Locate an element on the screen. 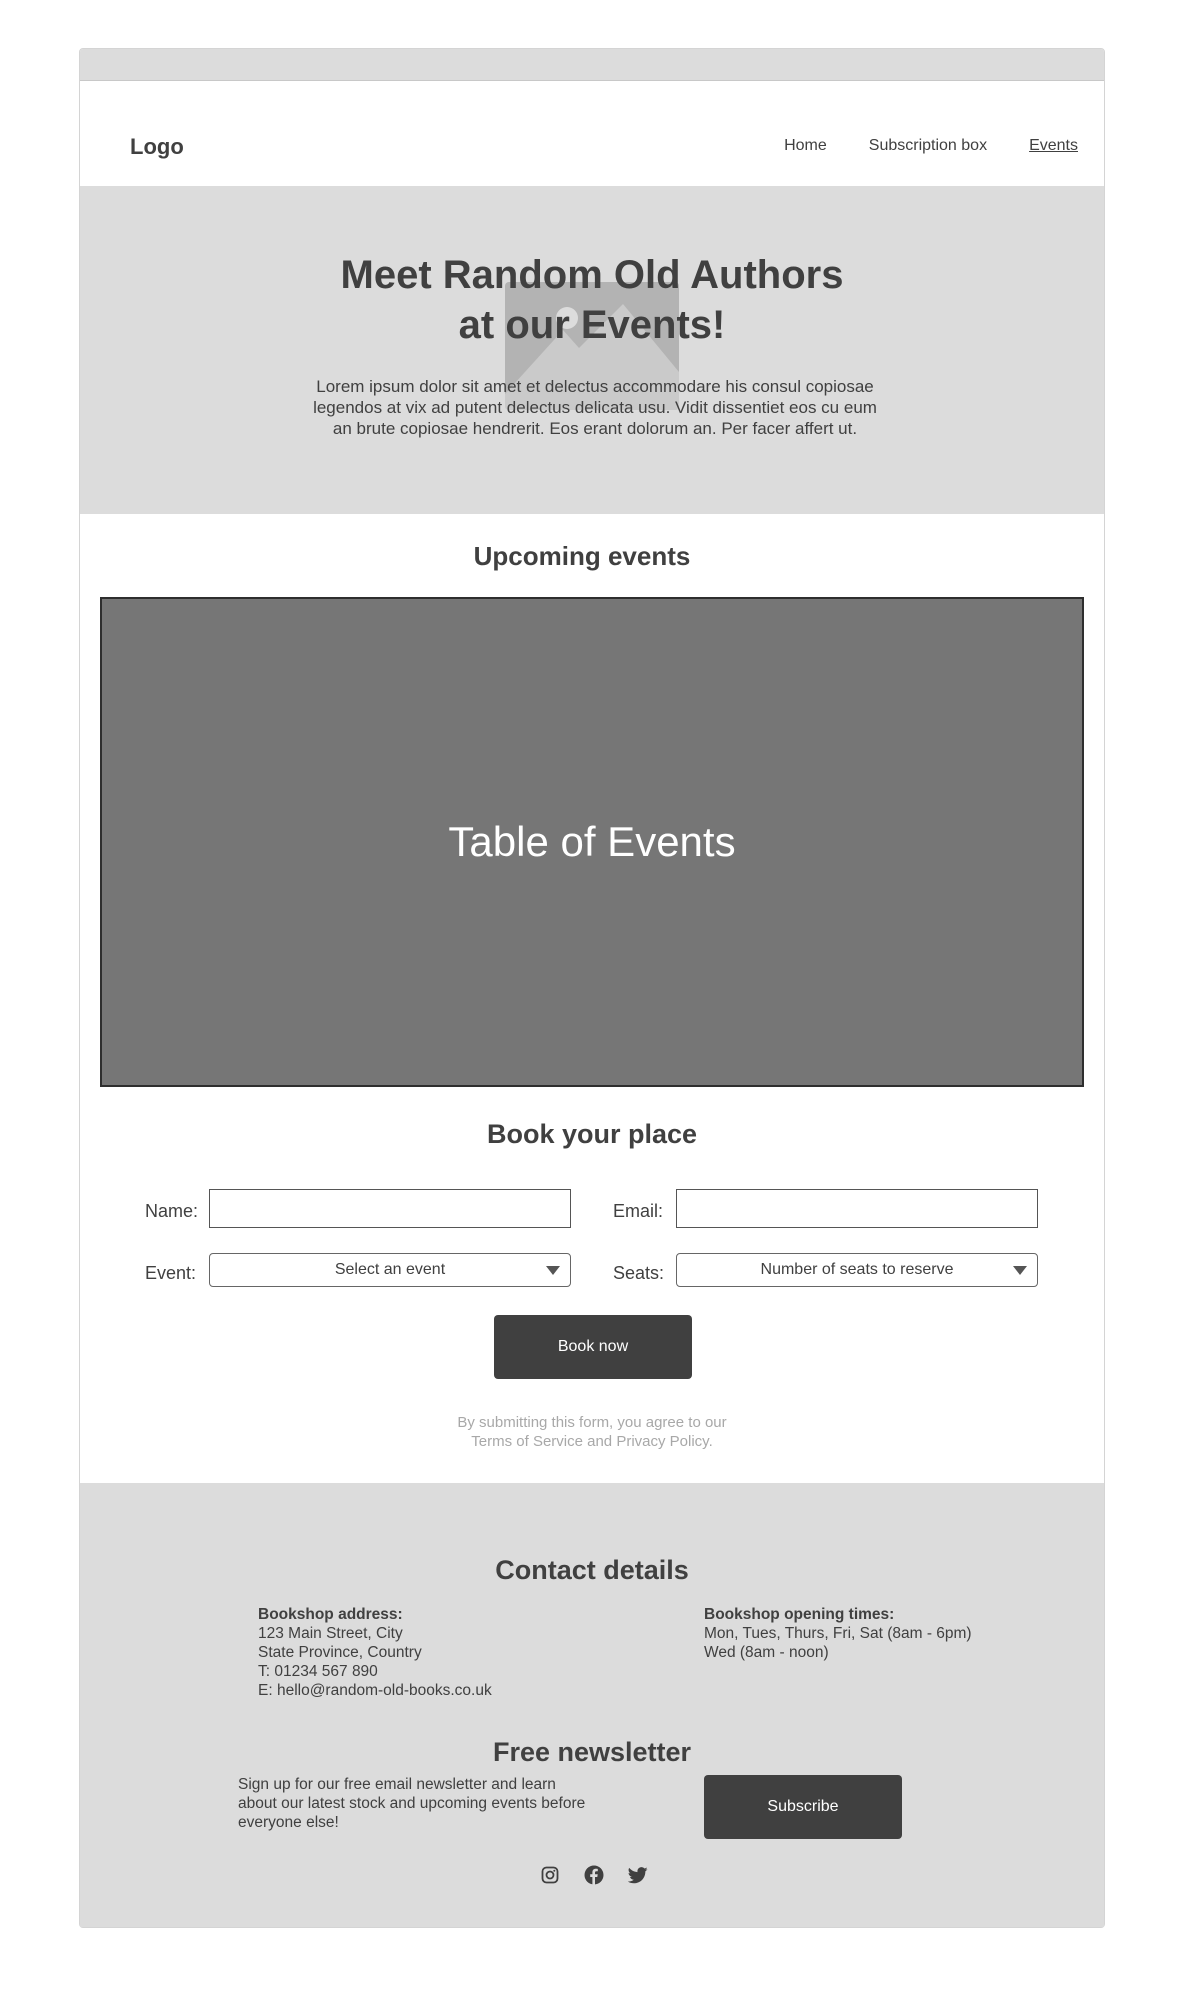 The width and height of the screenshot is (1184, 1994). opening-times-heading: Bookshop opening times: is located at coordinates (799, 1614).